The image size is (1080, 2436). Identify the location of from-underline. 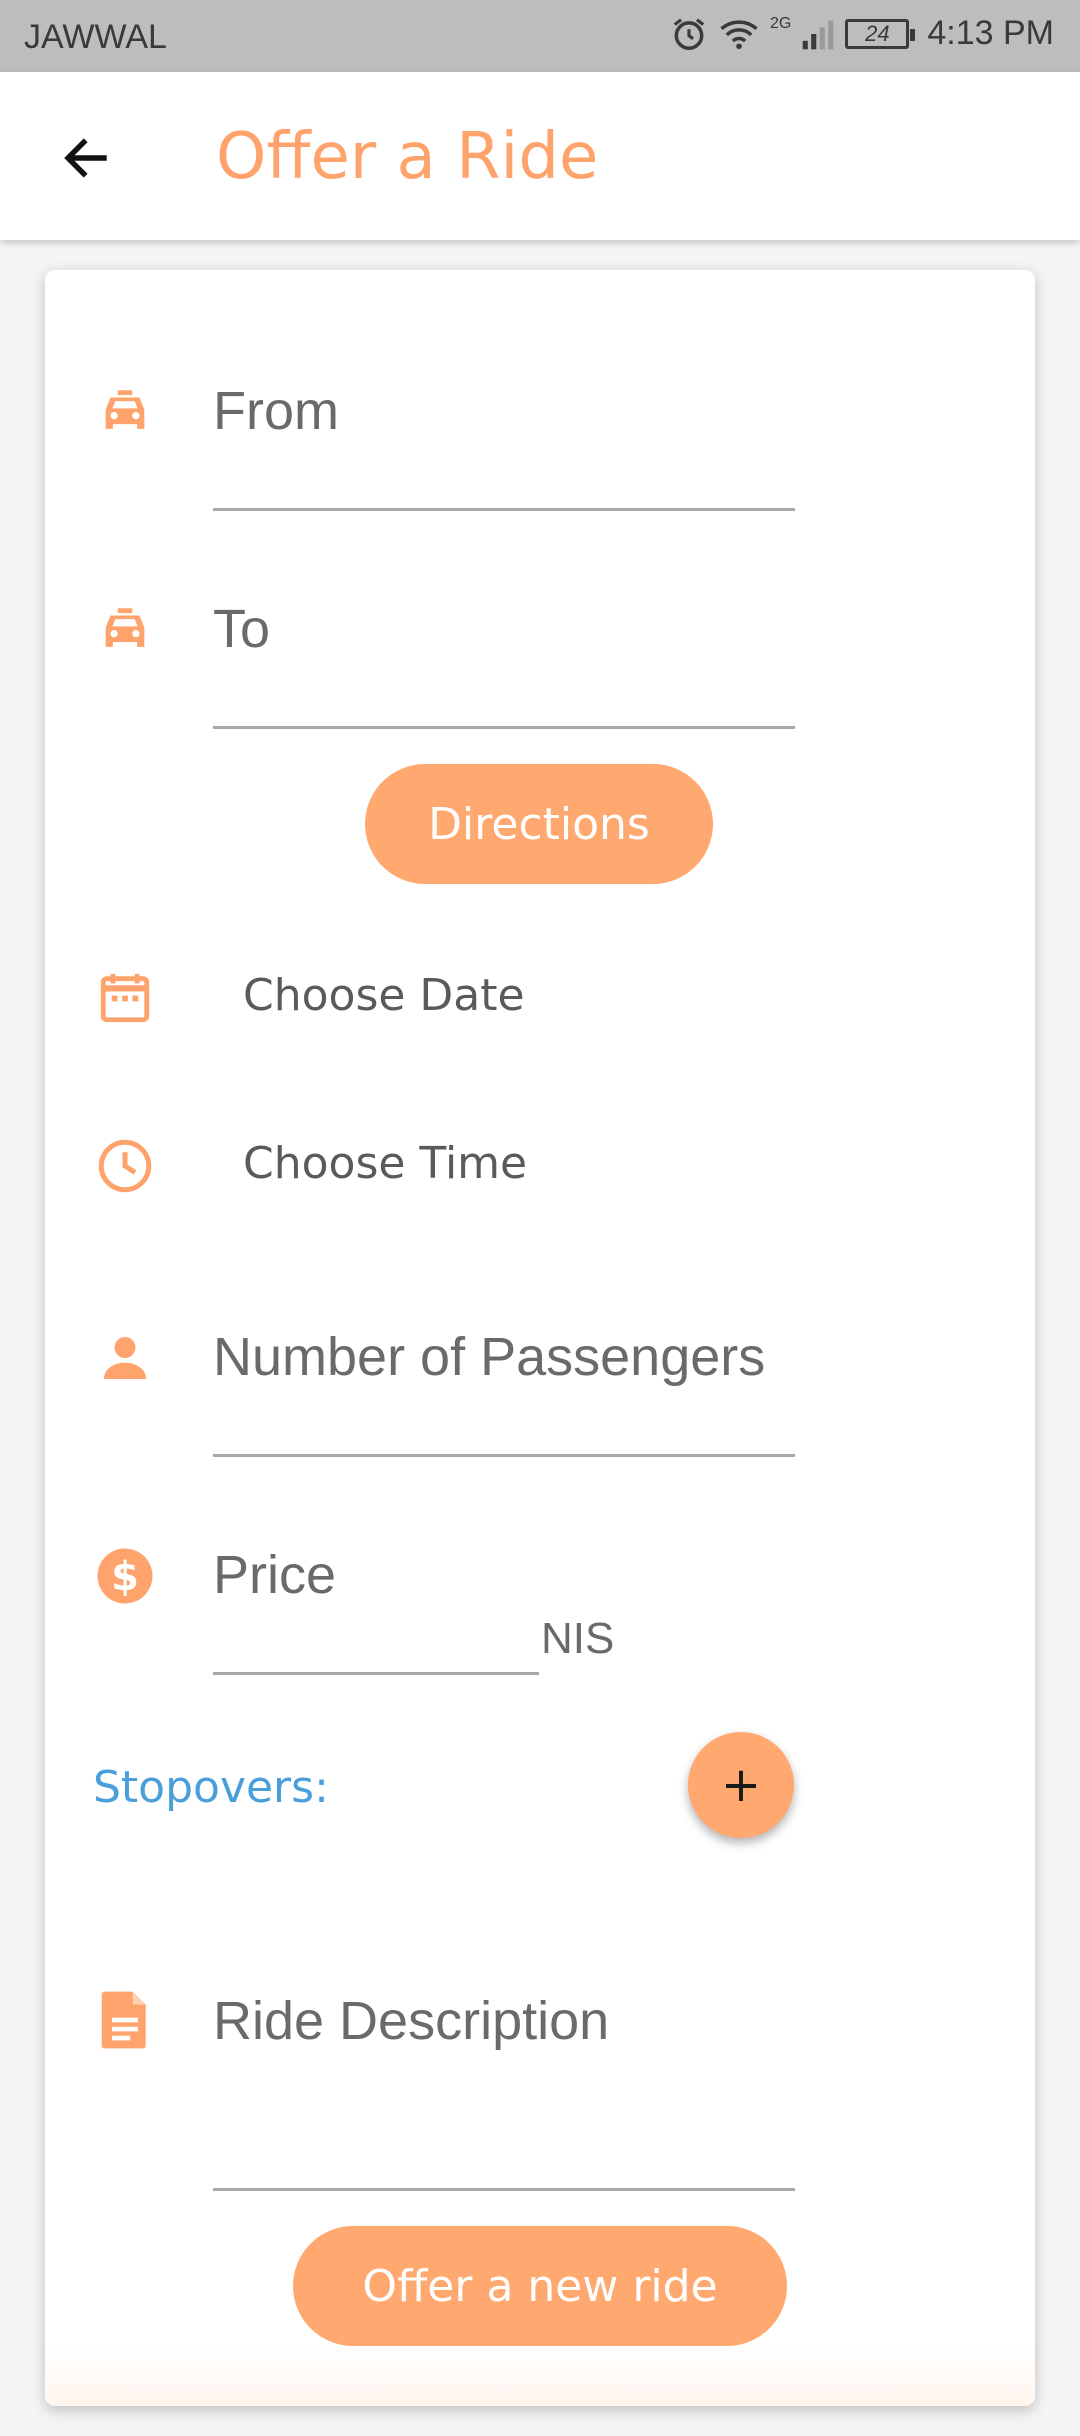
(504, 509).